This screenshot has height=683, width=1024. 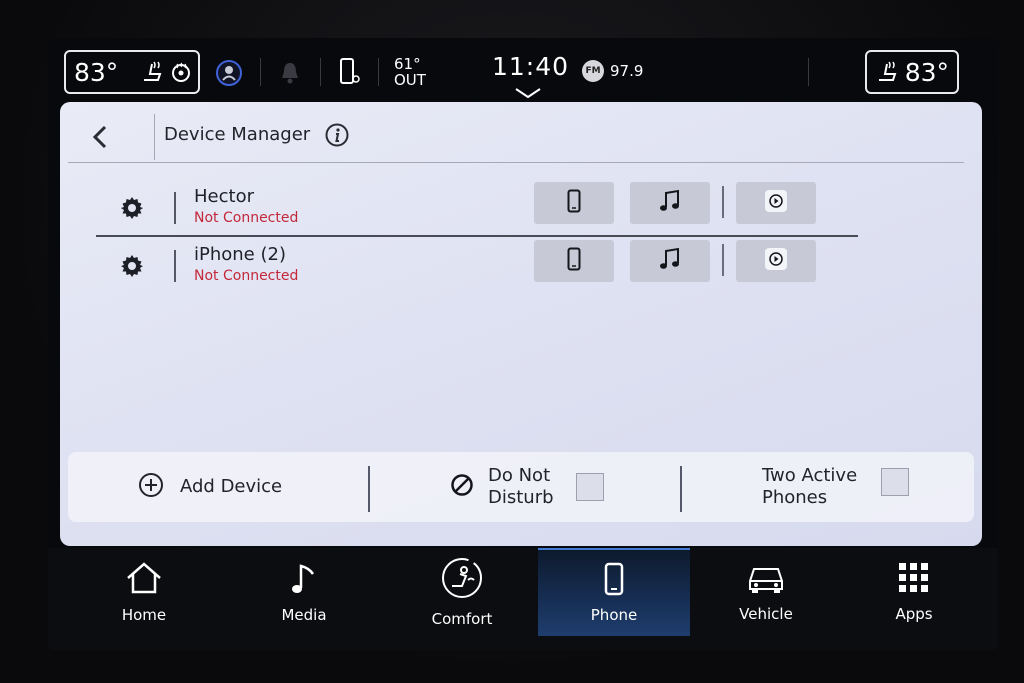 I want to click on device-row: iPhone (2) Not Connected, so click(x=518, y=266).